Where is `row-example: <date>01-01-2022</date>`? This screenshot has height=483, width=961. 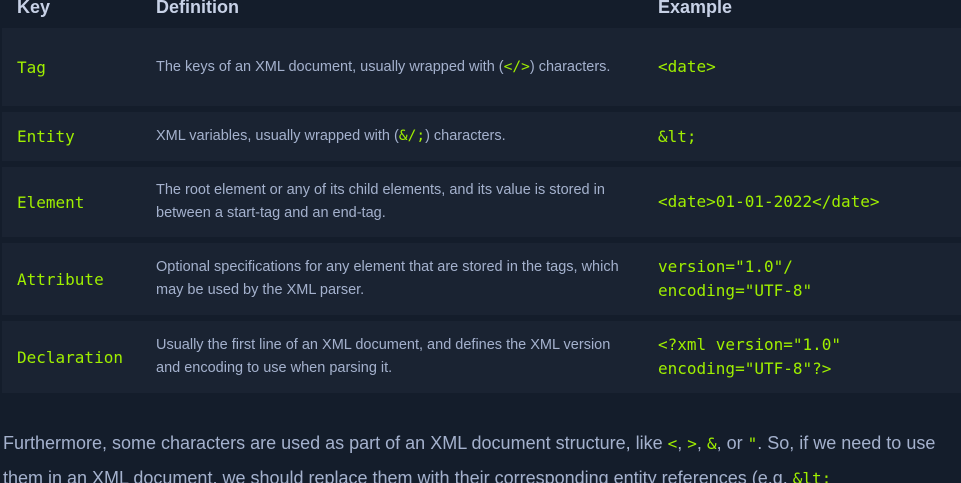
row-example: <date>01-01-2022</date> is located at coordinates (801, 199).